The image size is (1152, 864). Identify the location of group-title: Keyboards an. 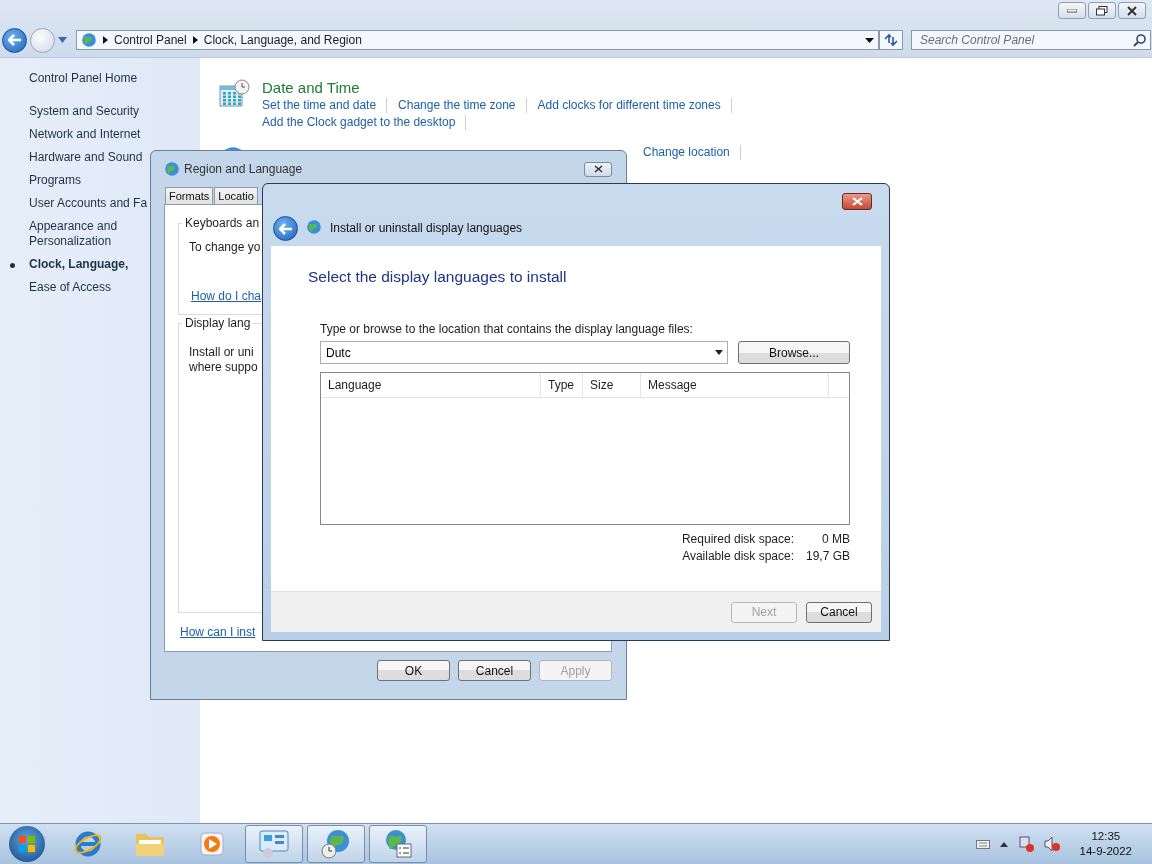
(222, 223).